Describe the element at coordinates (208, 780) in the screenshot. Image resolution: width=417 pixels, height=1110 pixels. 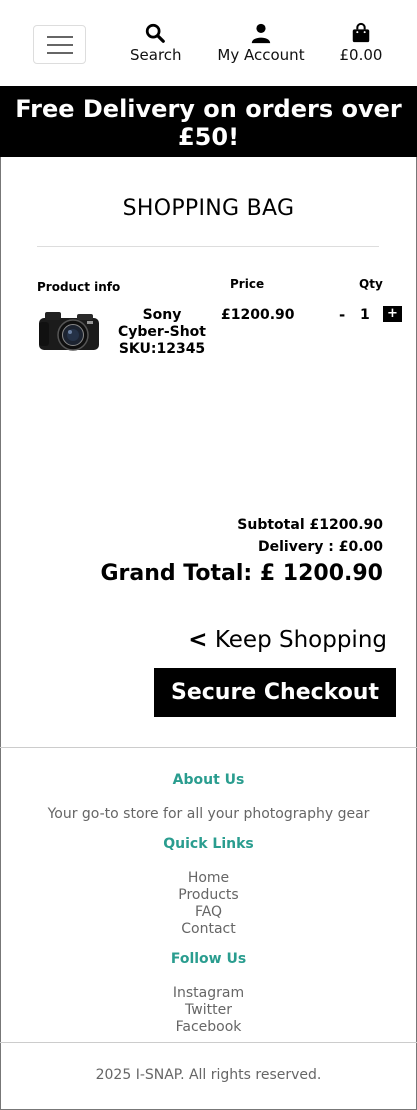
I see `footer-about-heading: About Us` at that location.